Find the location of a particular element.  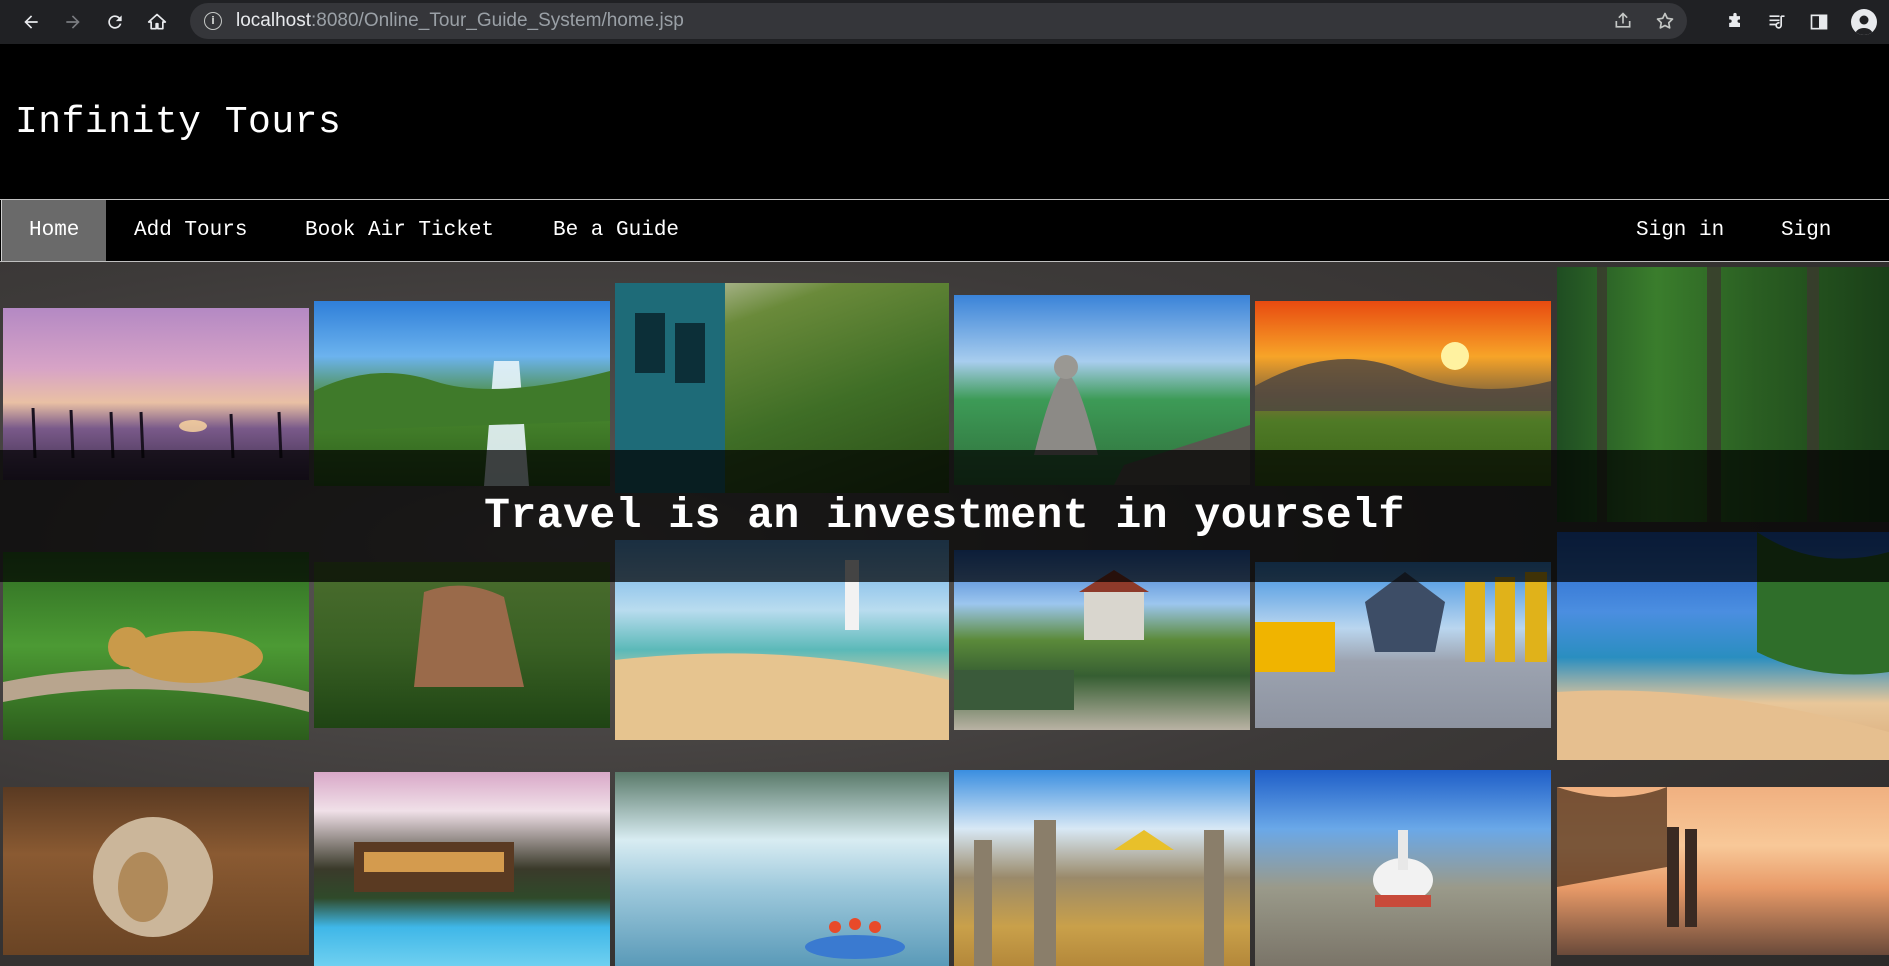

nav-sign-in: Sign in is located at coordinates (1680, 230).